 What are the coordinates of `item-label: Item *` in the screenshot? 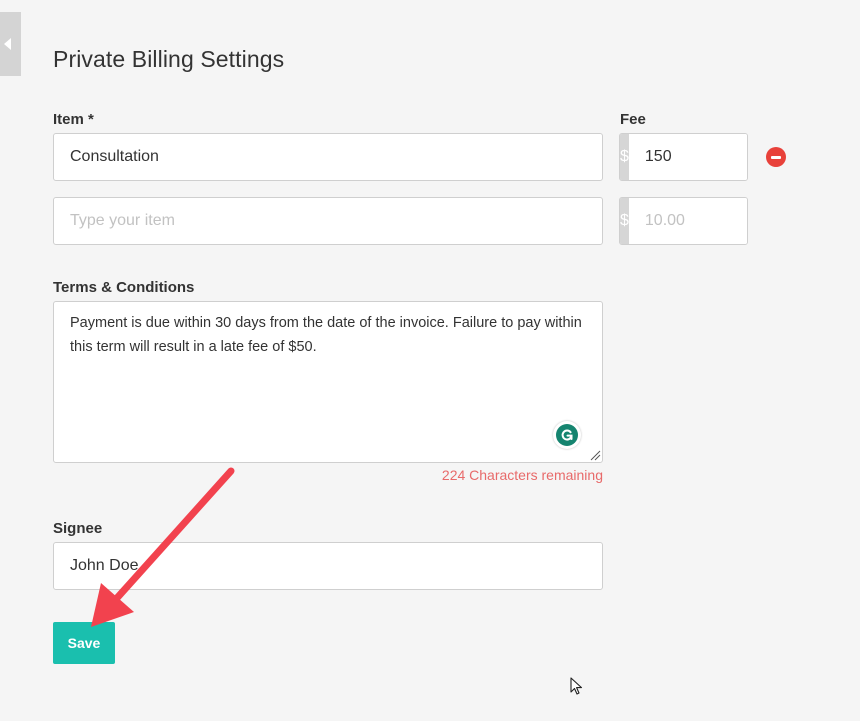 It's located at (73, 119).